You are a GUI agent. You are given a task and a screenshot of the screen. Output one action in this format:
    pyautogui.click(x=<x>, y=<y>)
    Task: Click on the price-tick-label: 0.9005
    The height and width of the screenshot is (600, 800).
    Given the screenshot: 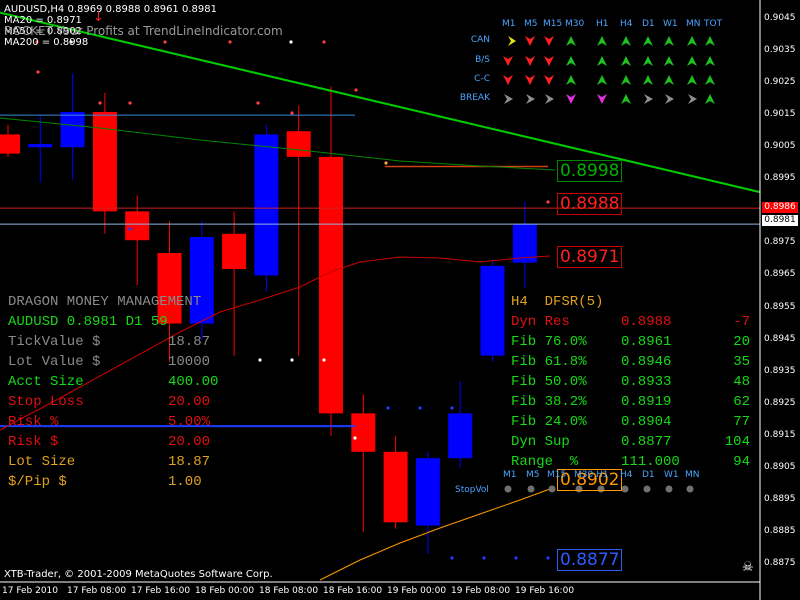 What is the action you would take?
    pyautogui.click(x=780, y=146)
    